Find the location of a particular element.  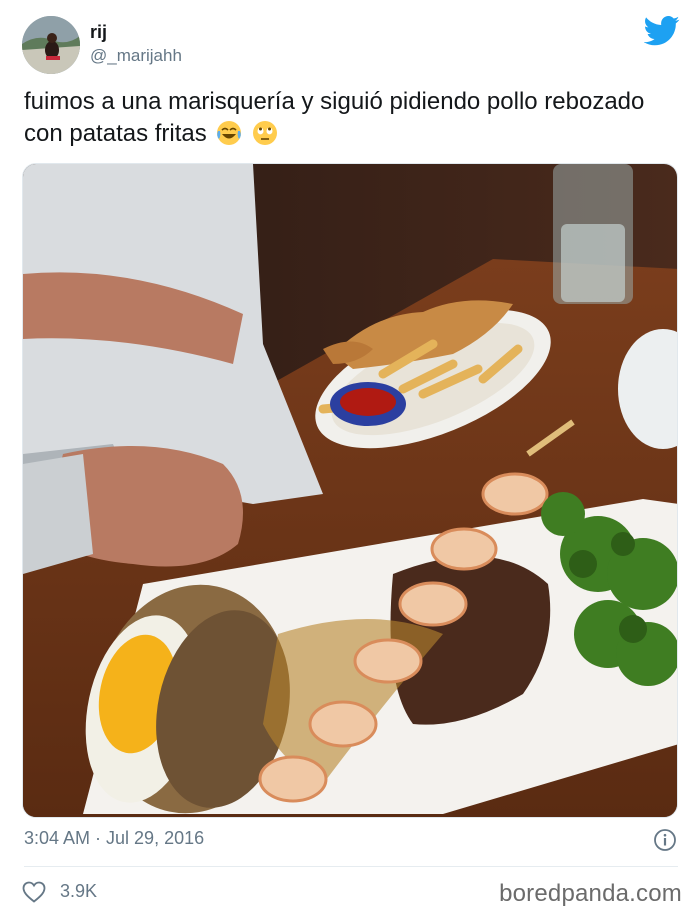

face-with-rolling-eyes-icon is located at coordinates (265, 133).